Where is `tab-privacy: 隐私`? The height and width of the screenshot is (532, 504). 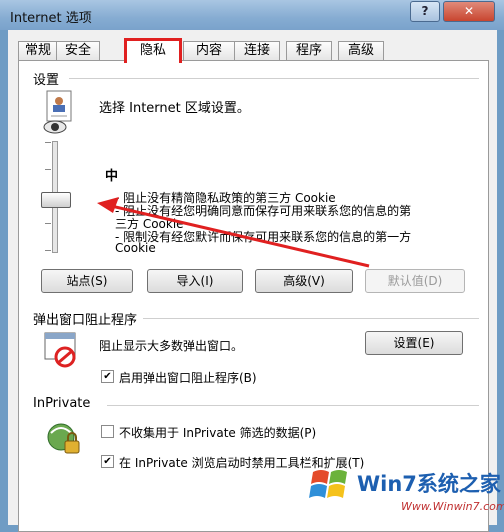 tab-privacy: 隐私 is located at coordinates (153, 50).